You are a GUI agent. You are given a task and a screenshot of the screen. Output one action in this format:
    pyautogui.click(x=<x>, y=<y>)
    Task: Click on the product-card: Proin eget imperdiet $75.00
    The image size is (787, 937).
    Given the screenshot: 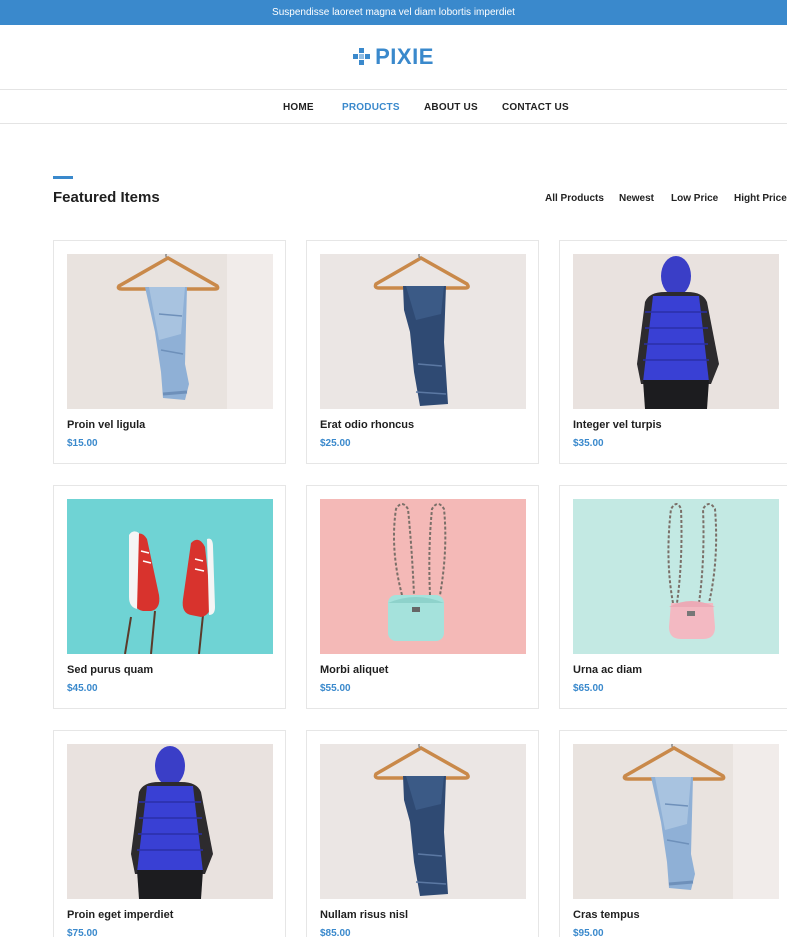 What is the action you would take?
    pyautogui.click(x=169, y=833)
    